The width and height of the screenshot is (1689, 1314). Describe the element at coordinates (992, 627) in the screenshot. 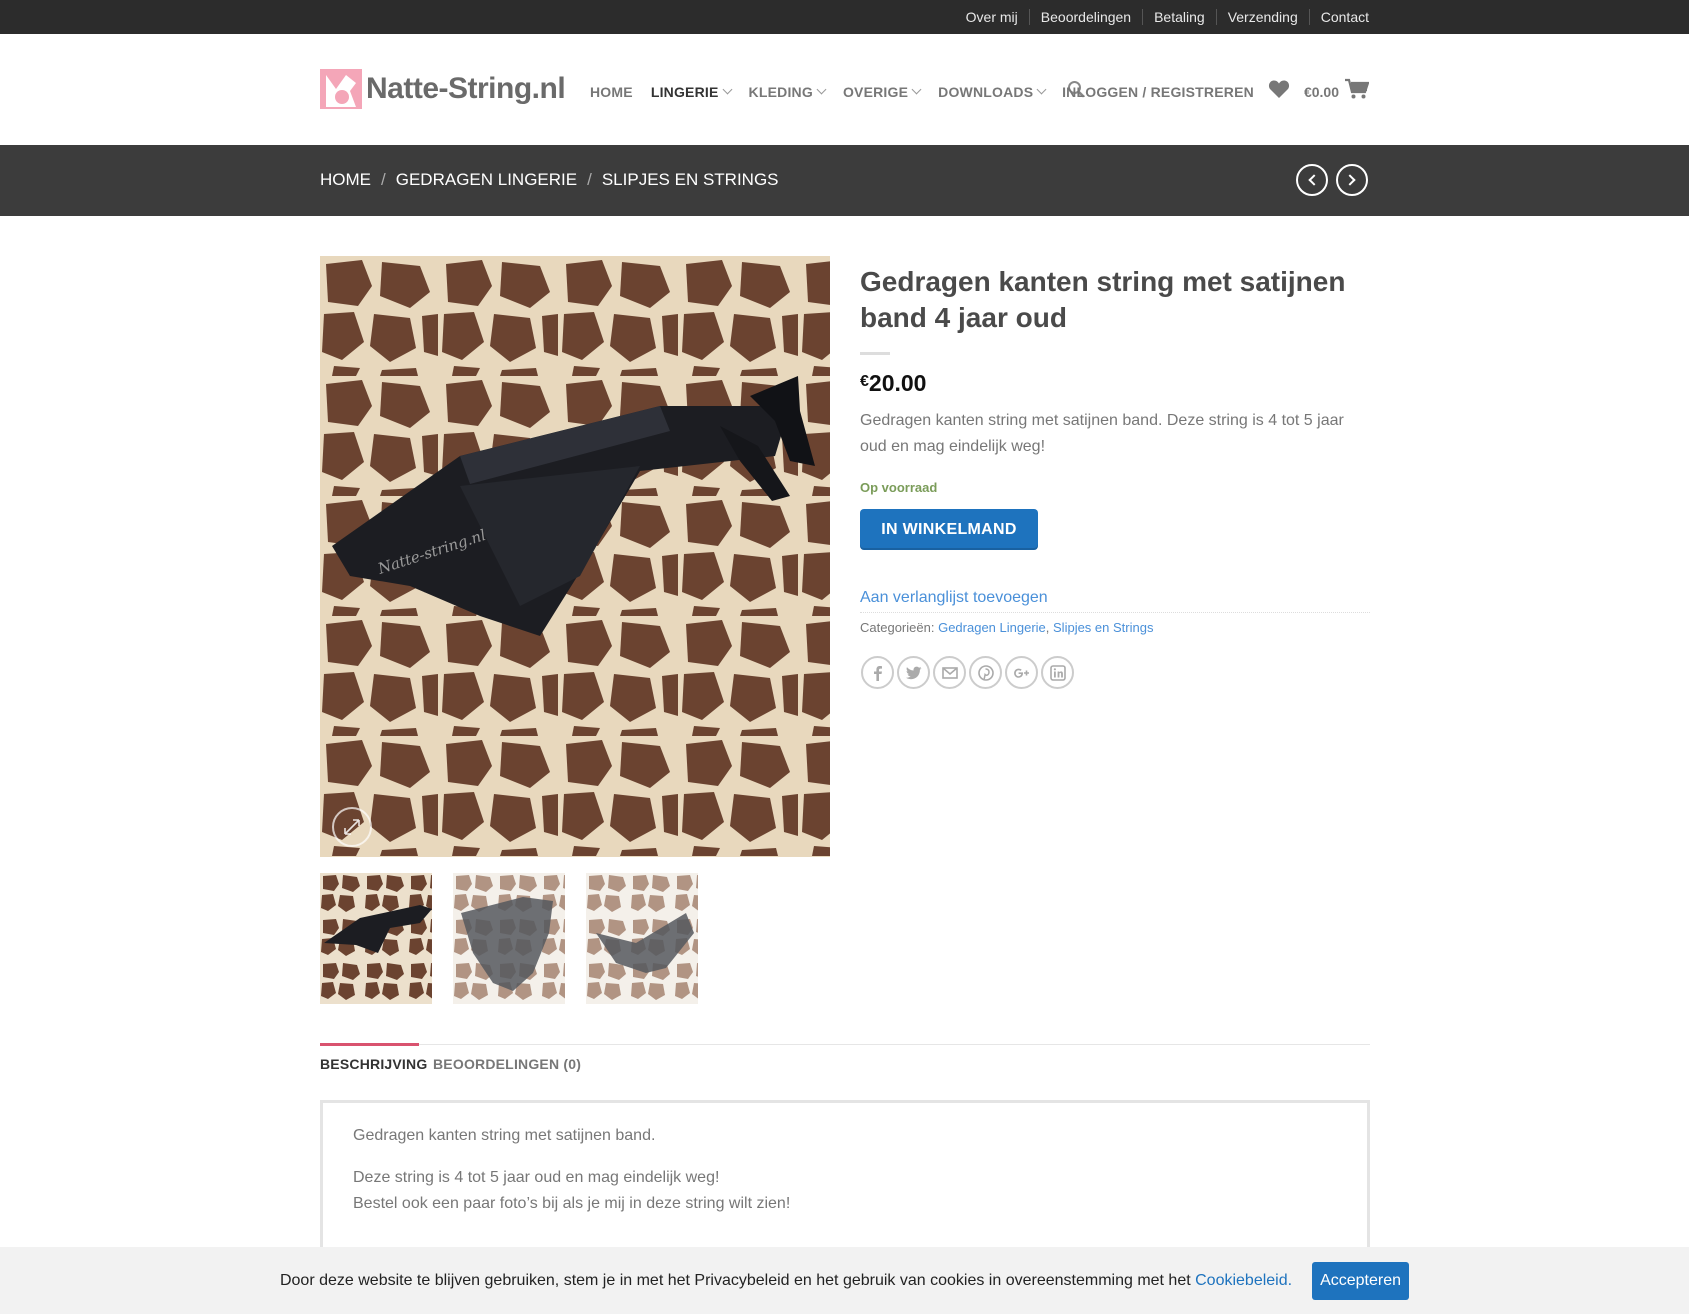

I see `category-link-gedragen-lingerie: Gedragen Lingerie` at that location.